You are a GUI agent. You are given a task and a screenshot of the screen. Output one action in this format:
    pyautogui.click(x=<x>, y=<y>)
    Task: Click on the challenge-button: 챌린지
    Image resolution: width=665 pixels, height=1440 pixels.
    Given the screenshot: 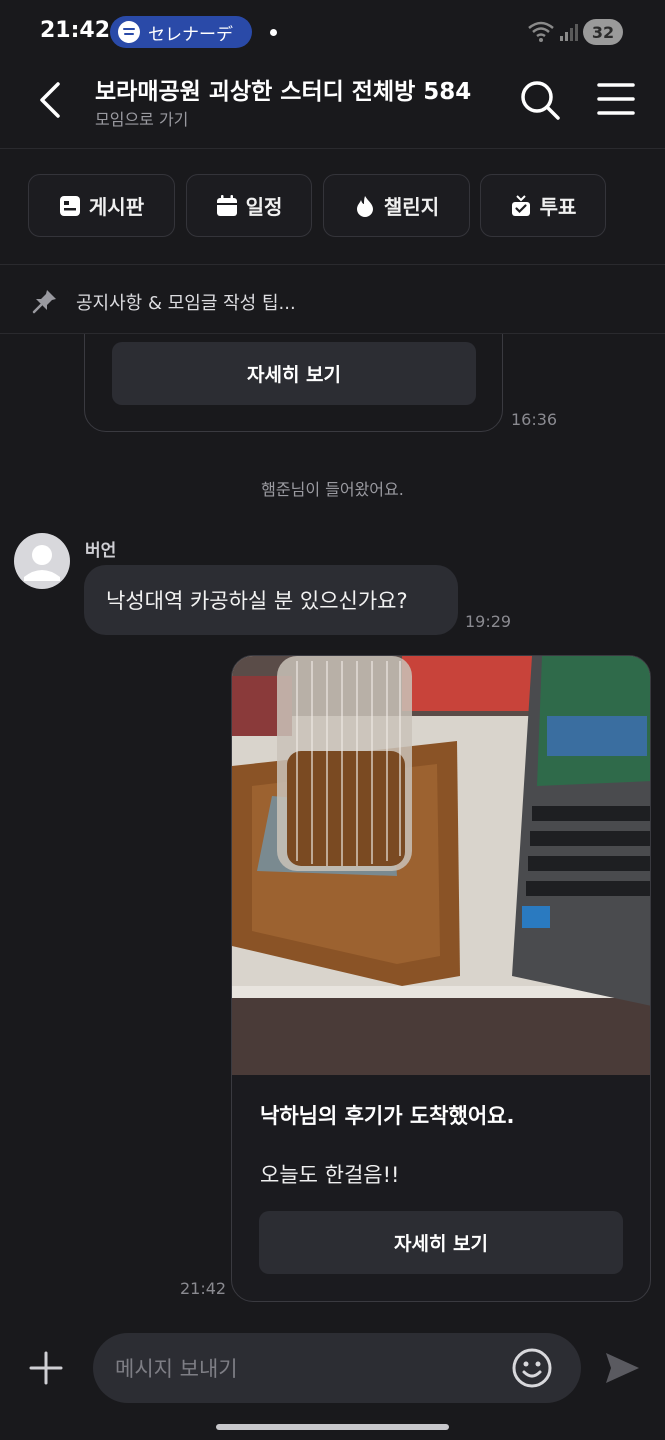 What is the action you would take?
    pyautogui.click(x=396, y=205)
    